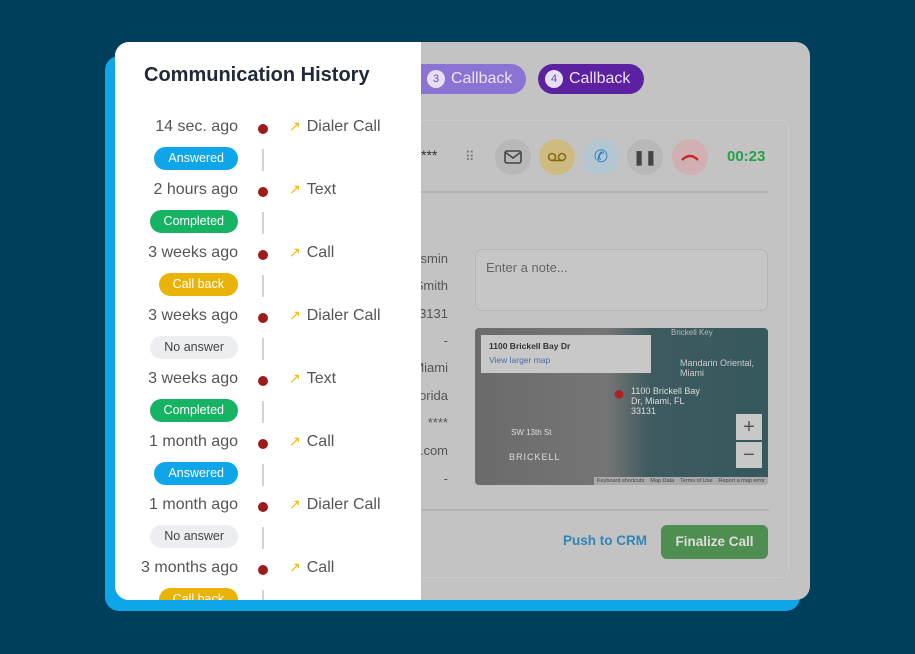 This screenshot has height=654, width=915. I want to click on map-footer-link: Map Data, so click(662, 481).